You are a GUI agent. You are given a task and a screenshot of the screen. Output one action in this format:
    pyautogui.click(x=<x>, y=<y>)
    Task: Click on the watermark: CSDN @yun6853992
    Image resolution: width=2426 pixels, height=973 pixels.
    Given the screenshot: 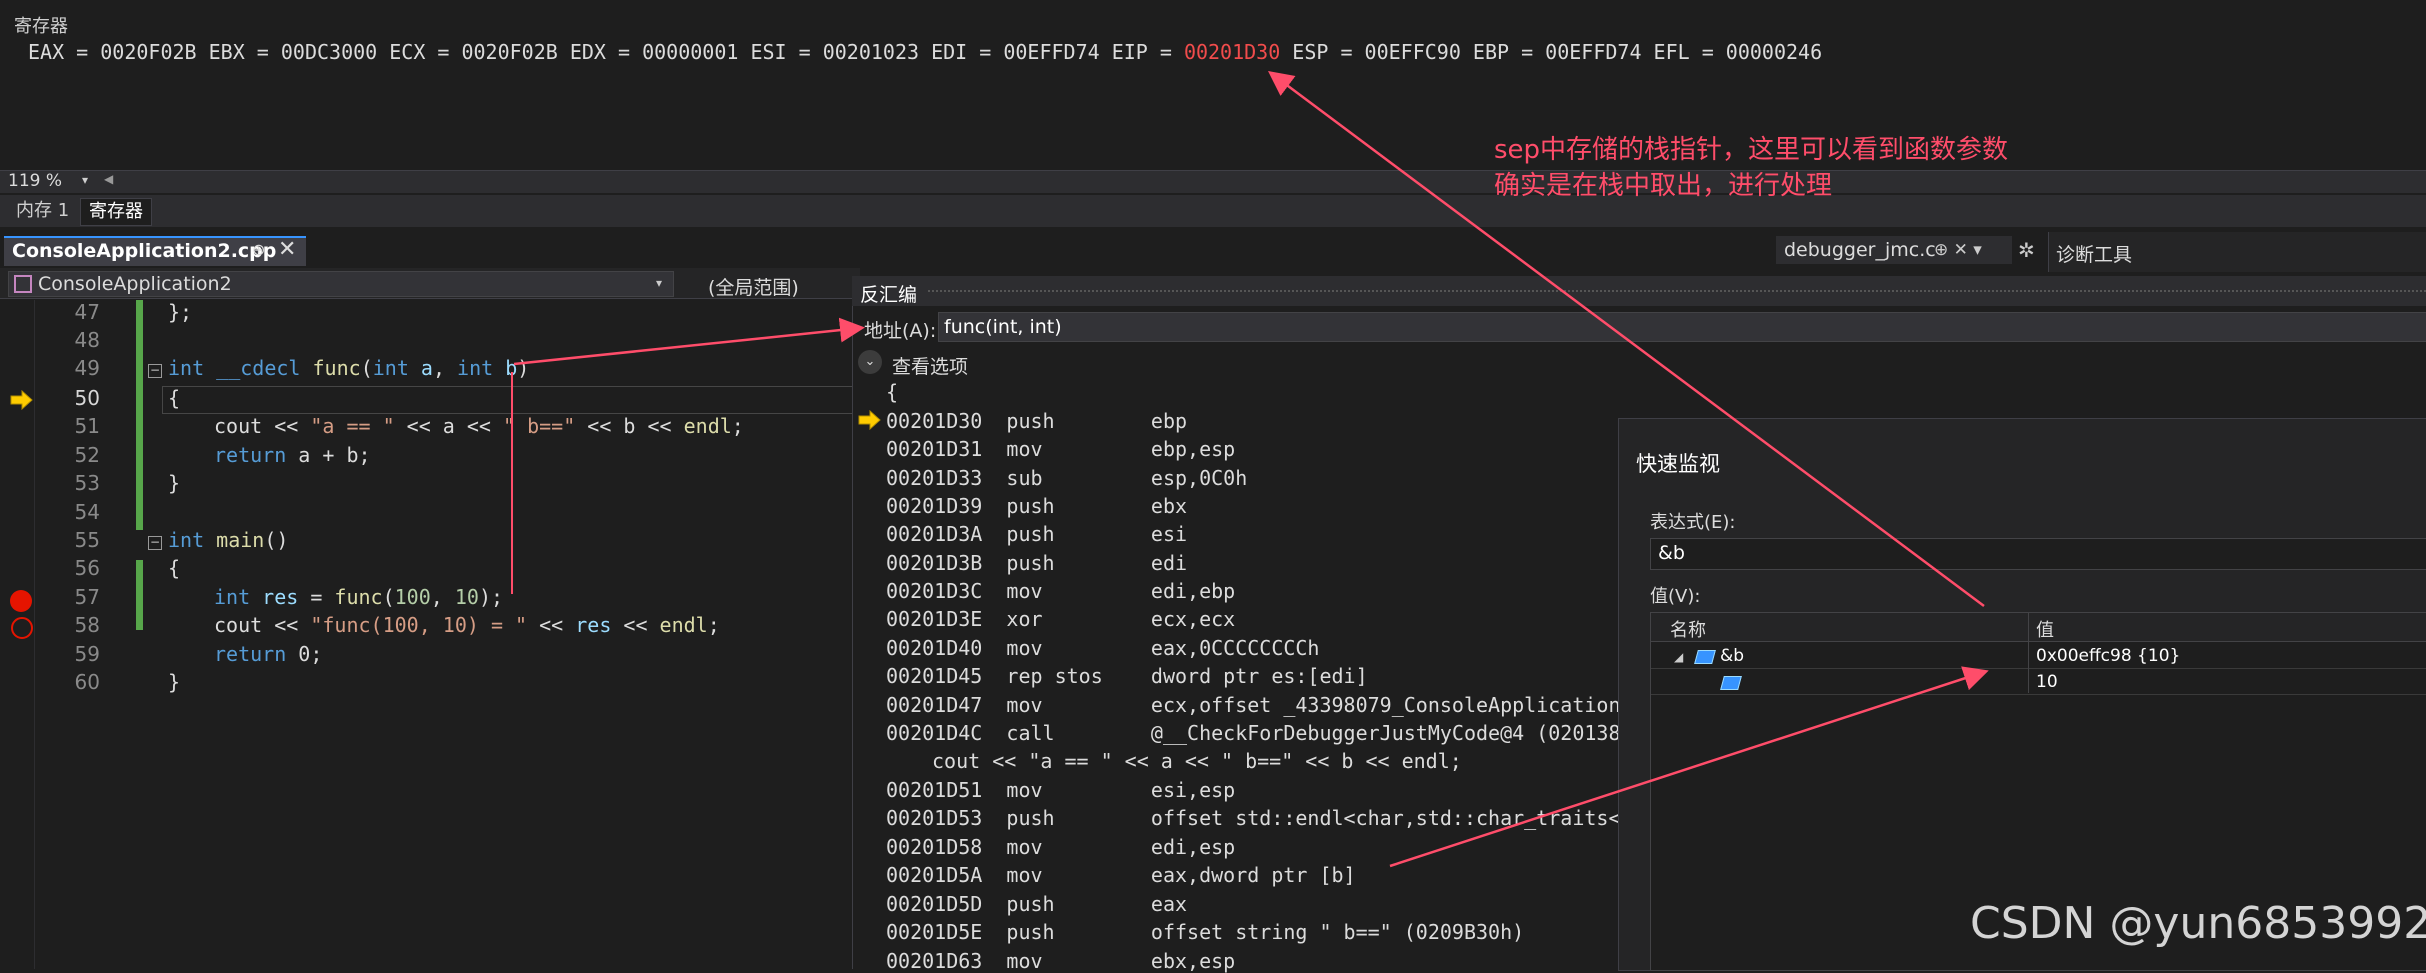 What is the action you would take?
    pyautogui.click(x=2198, y=923)
    